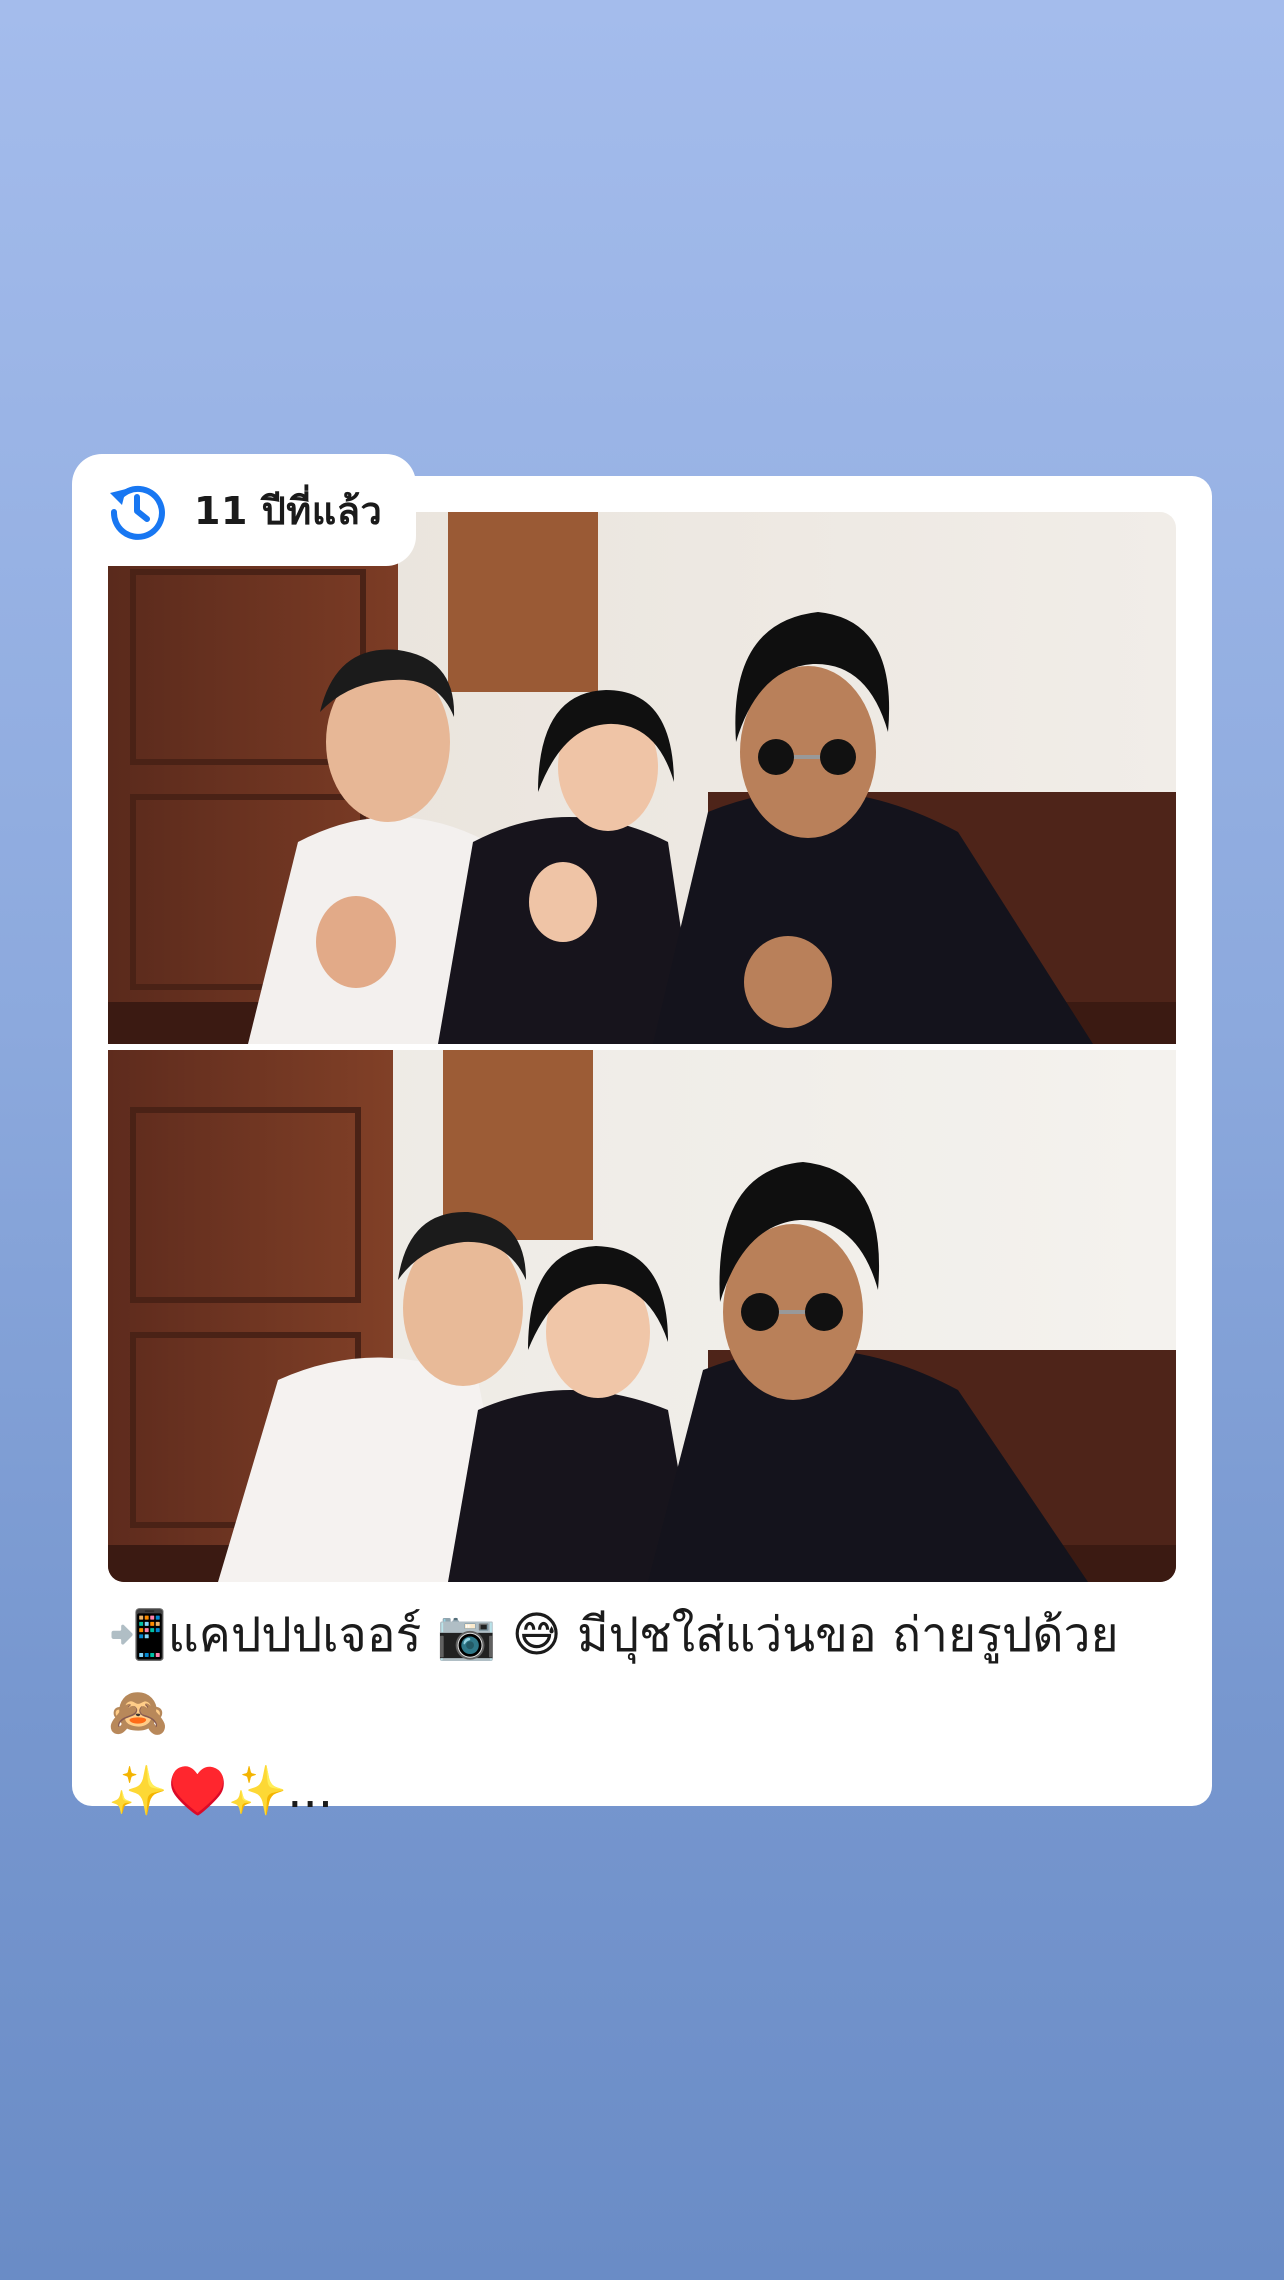 This screenshot has width=1284, height=2280. I want to click on history-clock-icon, so click(137, 510).